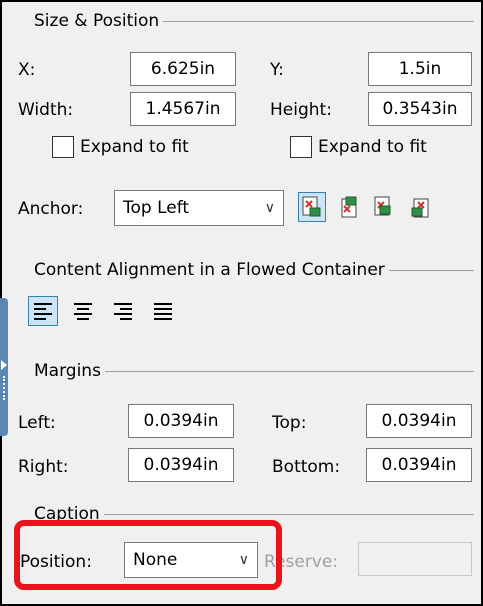 Image resolution: width=483 pixels, height=606 pixels. I want to click on align-left-button, so click(43, 311).